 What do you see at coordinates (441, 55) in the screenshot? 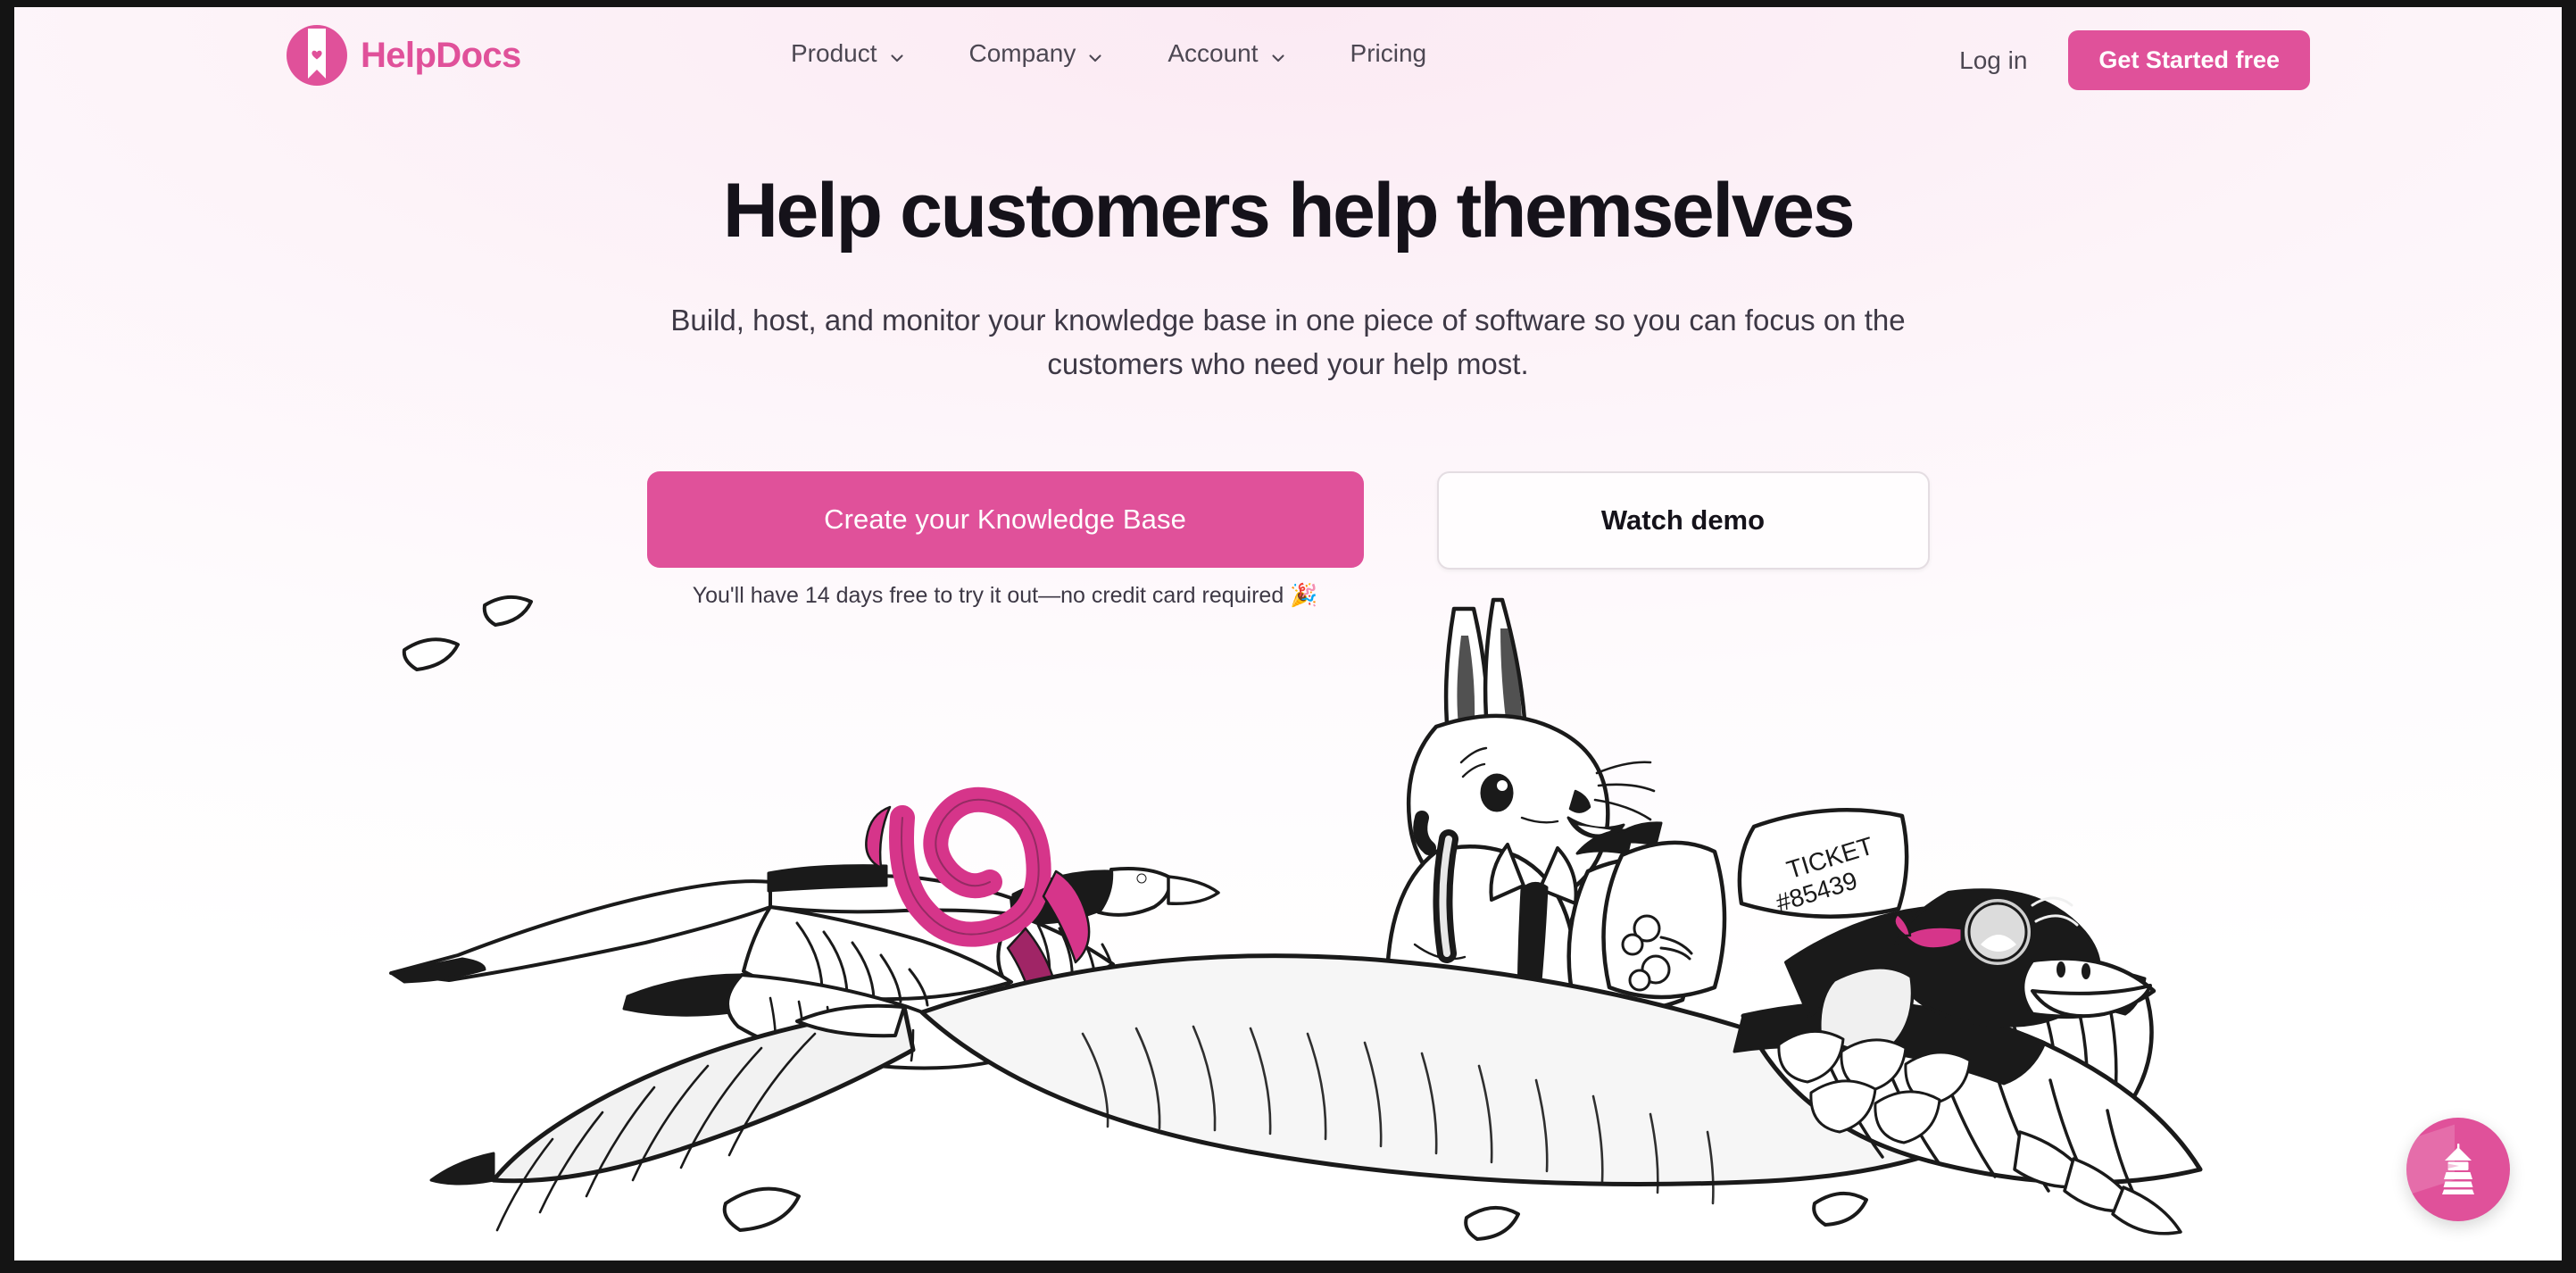
I see `brand-name: HelpDocs` at bounding box center [441, 55].